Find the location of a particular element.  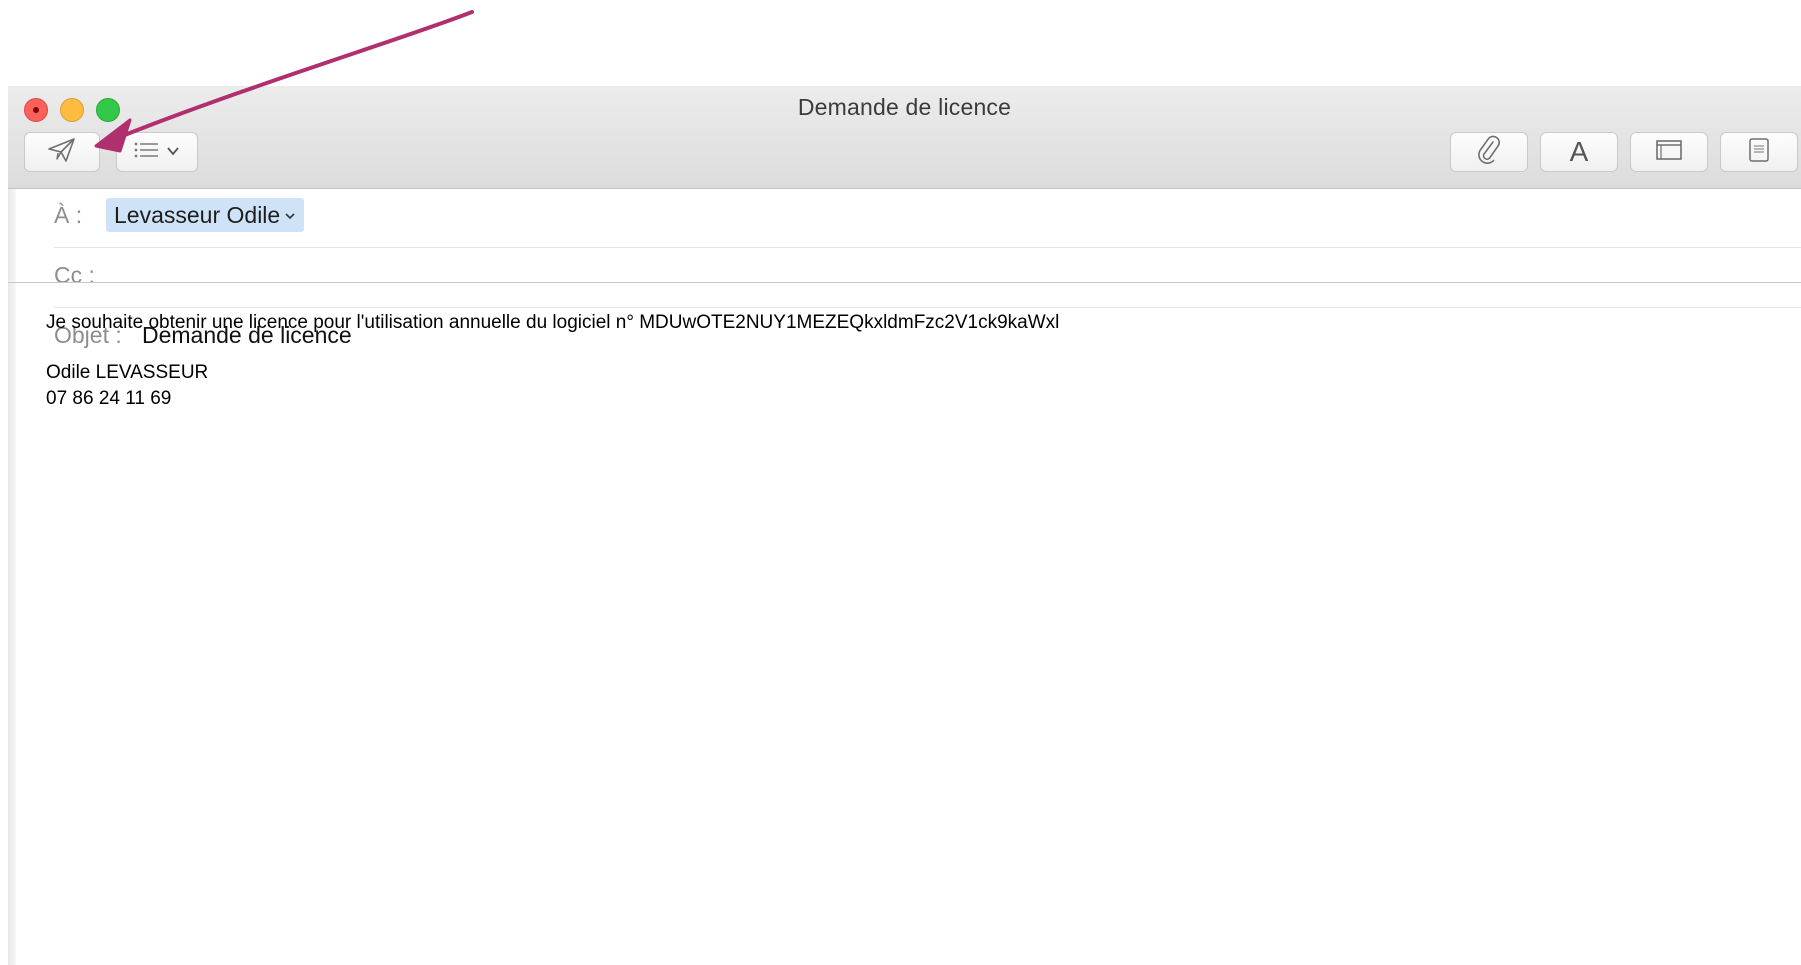

paperclip-icon is located at coordinates (1489, 152).